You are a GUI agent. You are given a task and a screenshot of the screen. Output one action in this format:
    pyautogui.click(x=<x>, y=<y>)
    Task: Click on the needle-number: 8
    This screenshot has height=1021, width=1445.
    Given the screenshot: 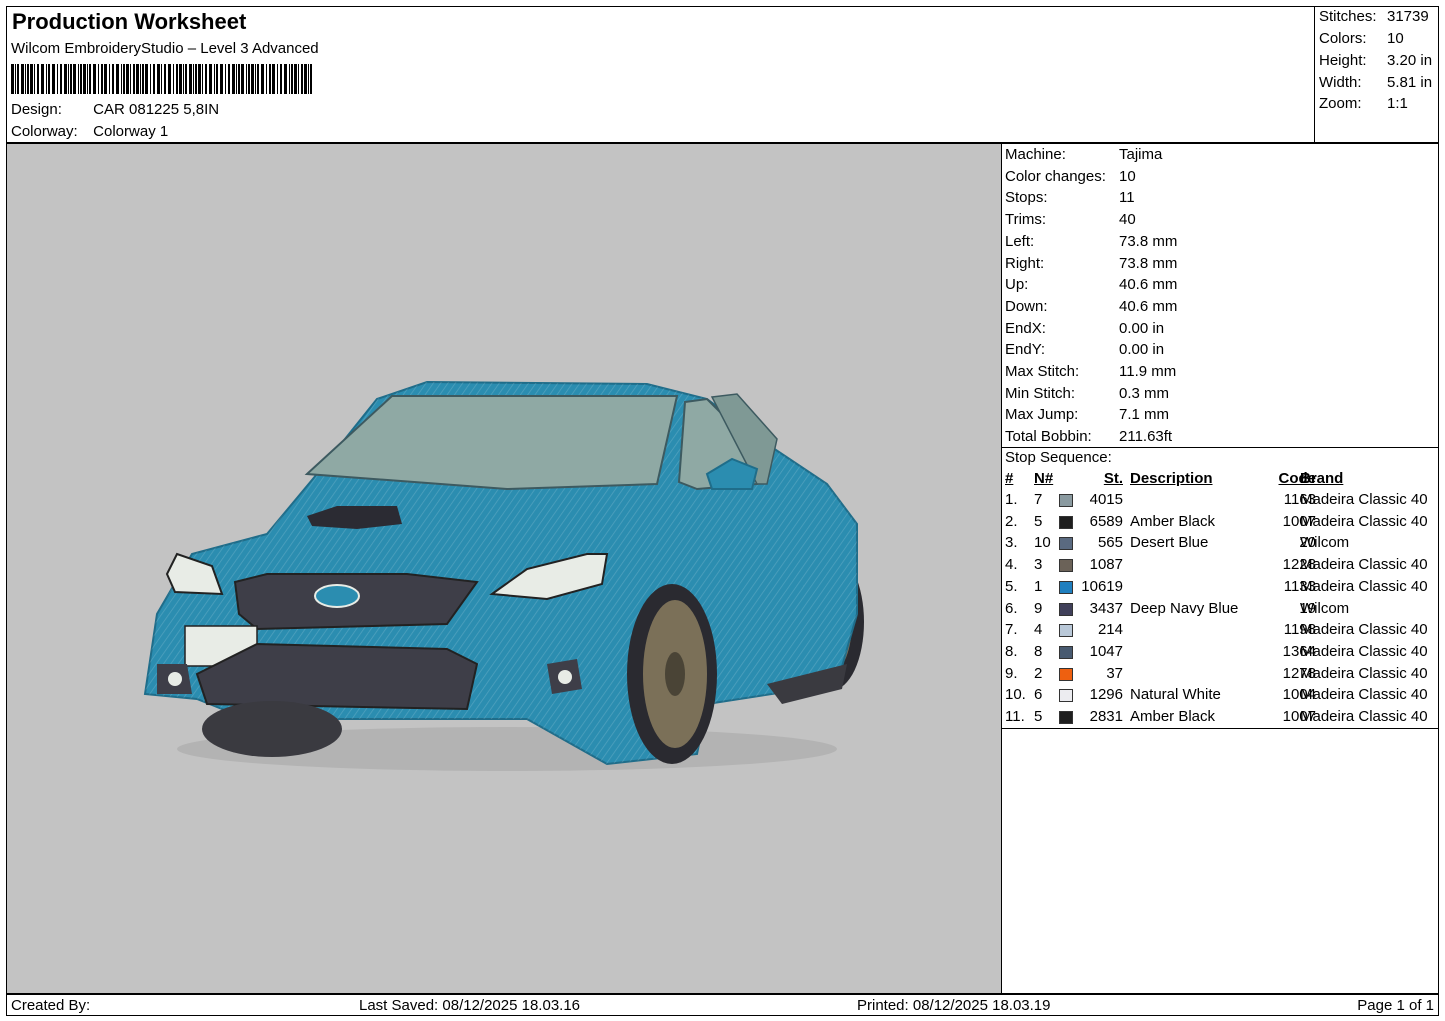 What is the action you would take?
    pyautogui.click(x=1038, y=651)
    